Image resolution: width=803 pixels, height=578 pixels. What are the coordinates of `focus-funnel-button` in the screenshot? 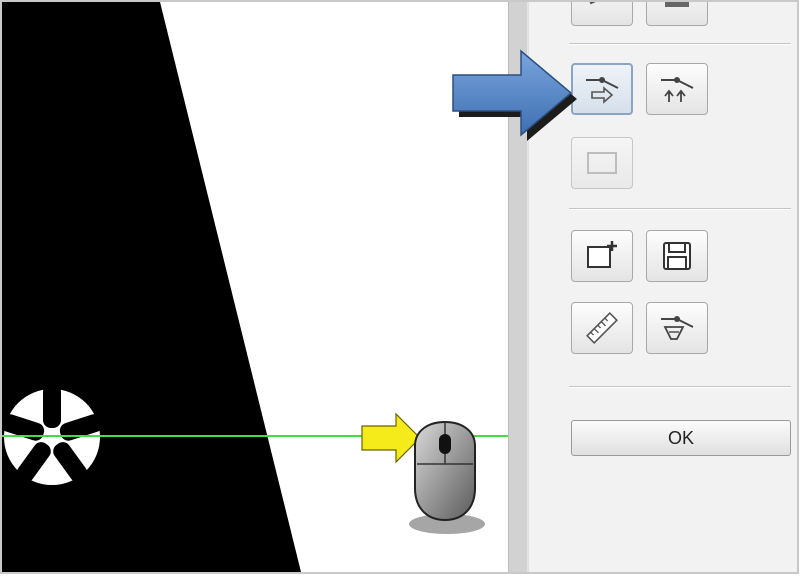 It's located at (677, 328).